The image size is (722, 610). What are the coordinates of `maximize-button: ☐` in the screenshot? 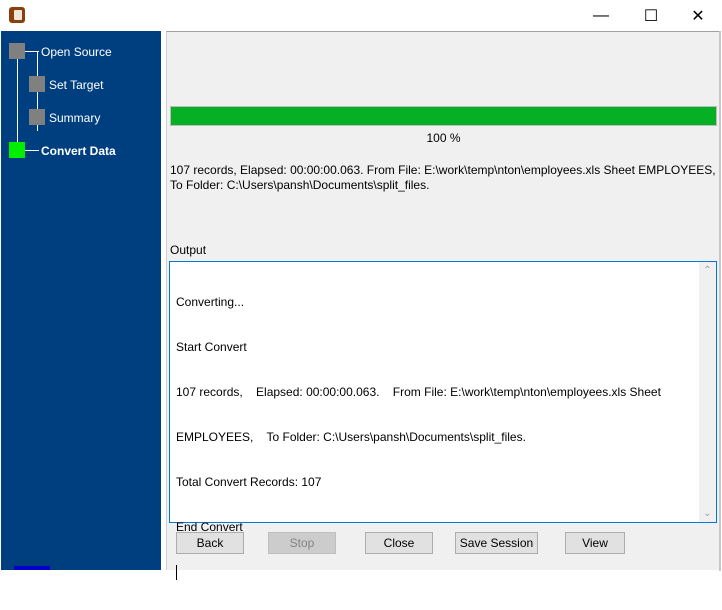 It's located at (651, 15).